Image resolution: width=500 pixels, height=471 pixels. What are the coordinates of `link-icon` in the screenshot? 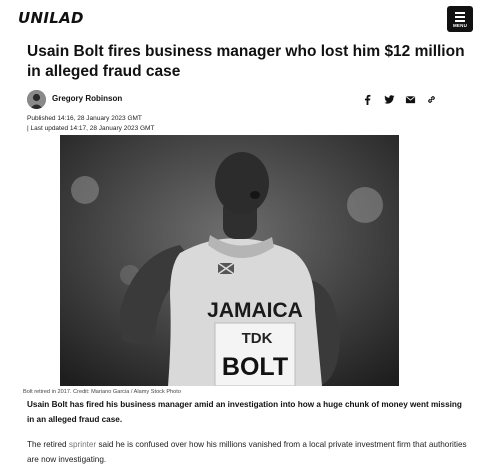 It's located at (431, 99).